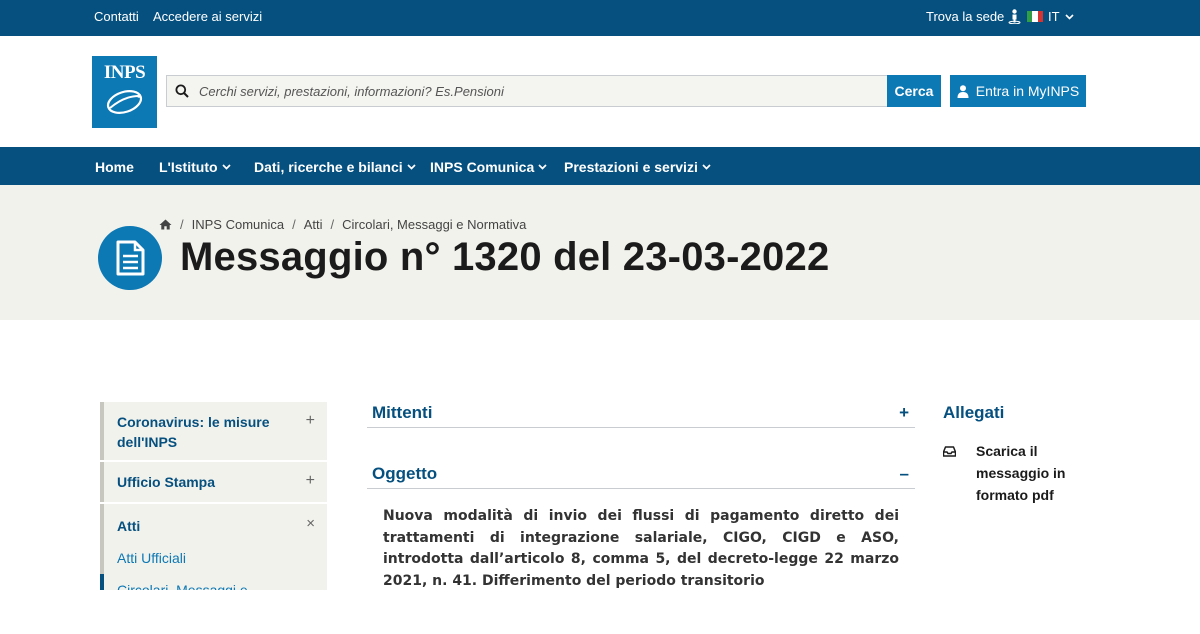 The image size is (1200, 634). Describe the element at coordinates (641, 476) in the screenshot. I see `section-oggetto-header: Oggetto –` at that location.